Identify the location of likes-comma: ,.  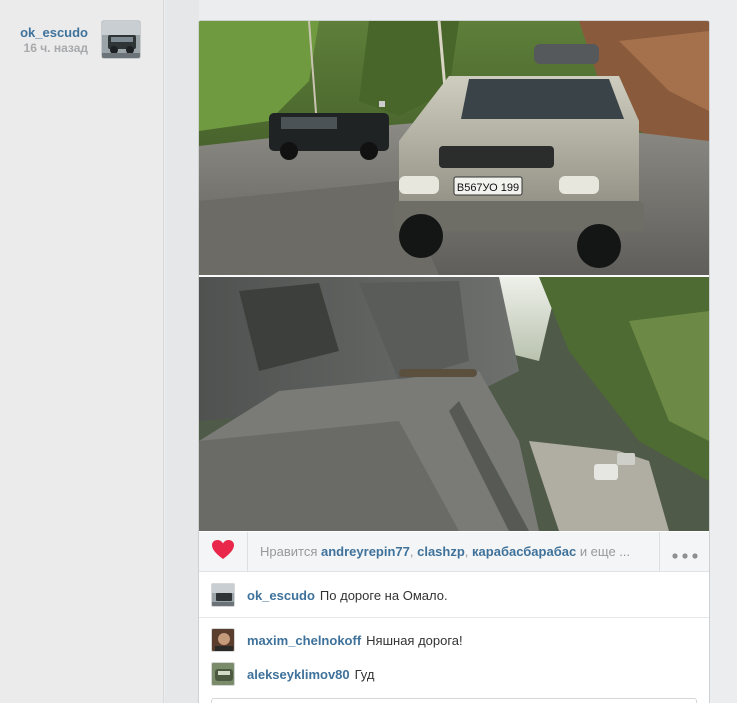
(468, 551).